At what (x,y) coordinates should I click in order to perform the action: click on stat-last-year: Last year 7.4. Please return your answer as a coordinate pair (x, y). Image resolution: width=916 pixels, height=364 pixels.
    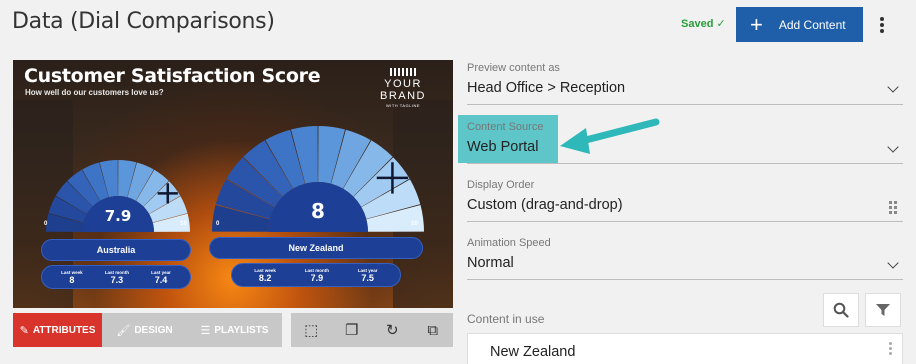
    Looking at the image, I should click on (161, 277).